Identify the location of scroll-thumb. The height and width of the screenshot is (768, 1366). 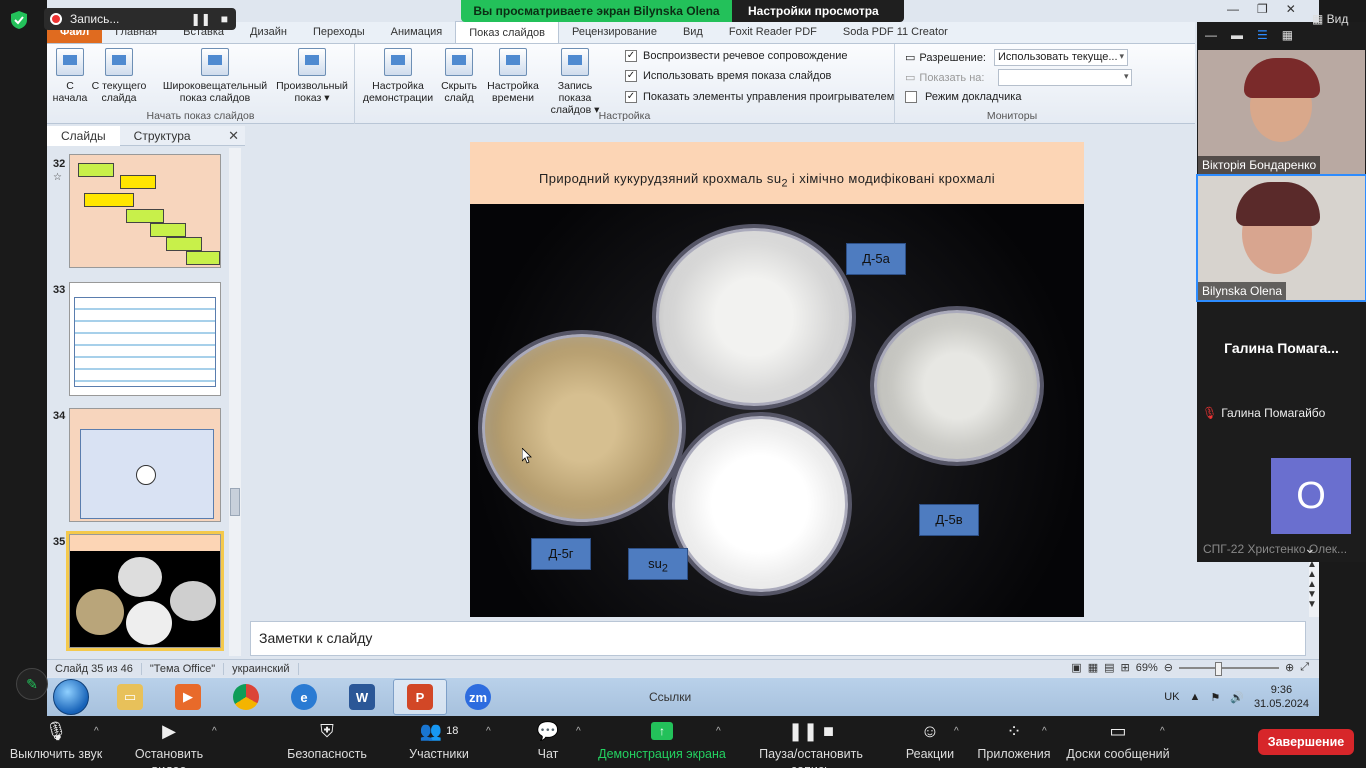
(235, 502).